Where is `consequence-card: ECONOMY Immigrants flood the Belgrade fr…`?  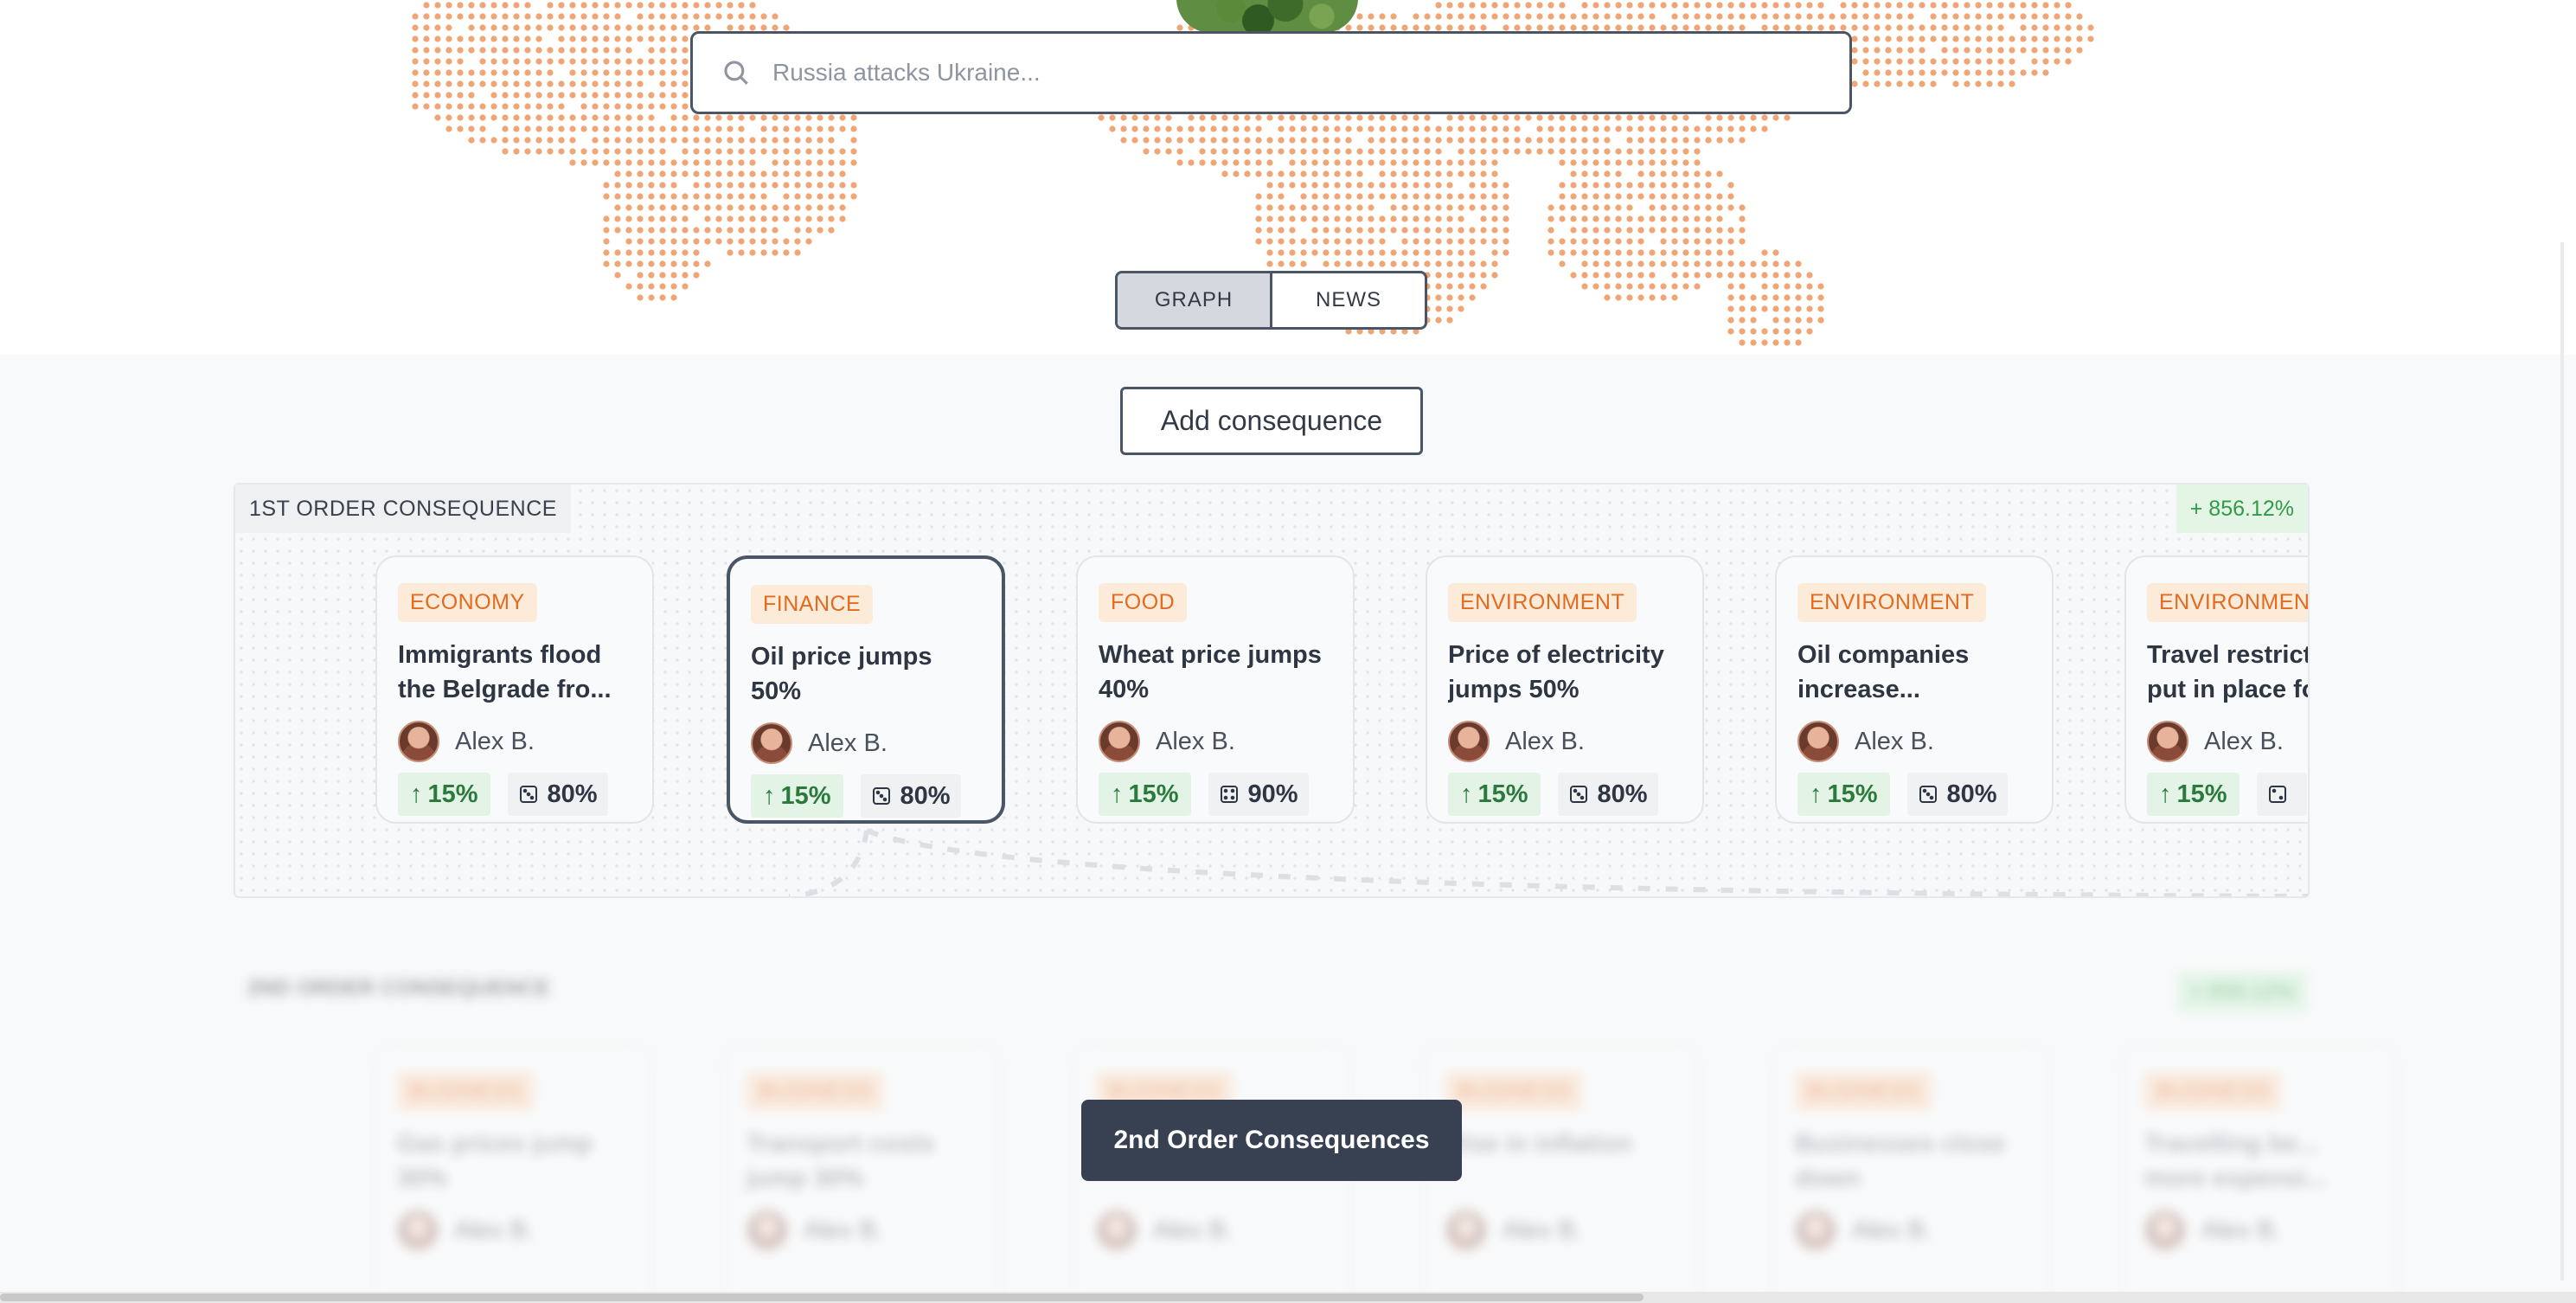
consequence-card: ECONOMY Immigrants flood the Belgrade fr… is located at coordinates (514, 689).